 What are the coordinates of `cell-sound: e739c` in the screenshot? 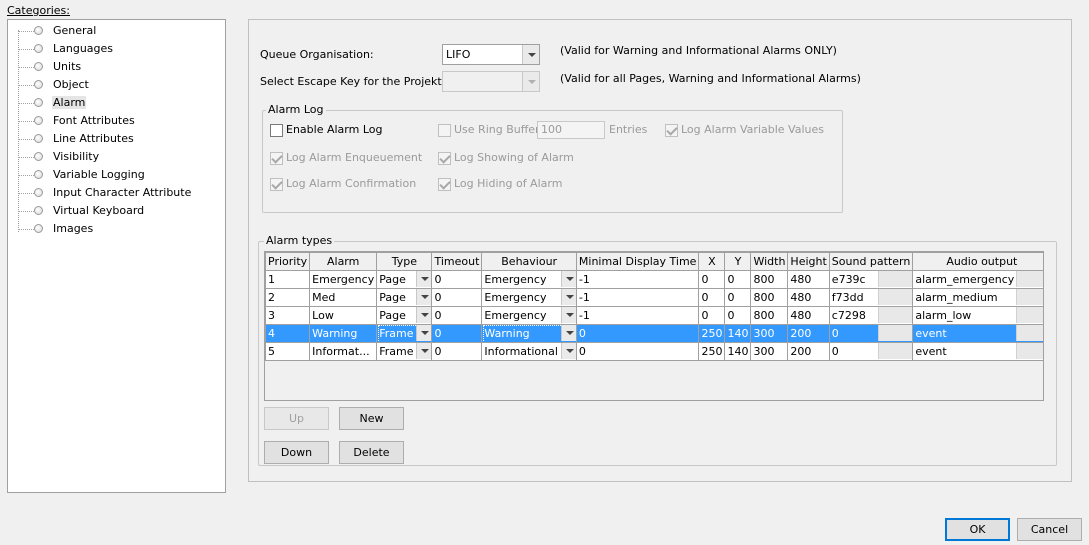 It's located at (871, 279).